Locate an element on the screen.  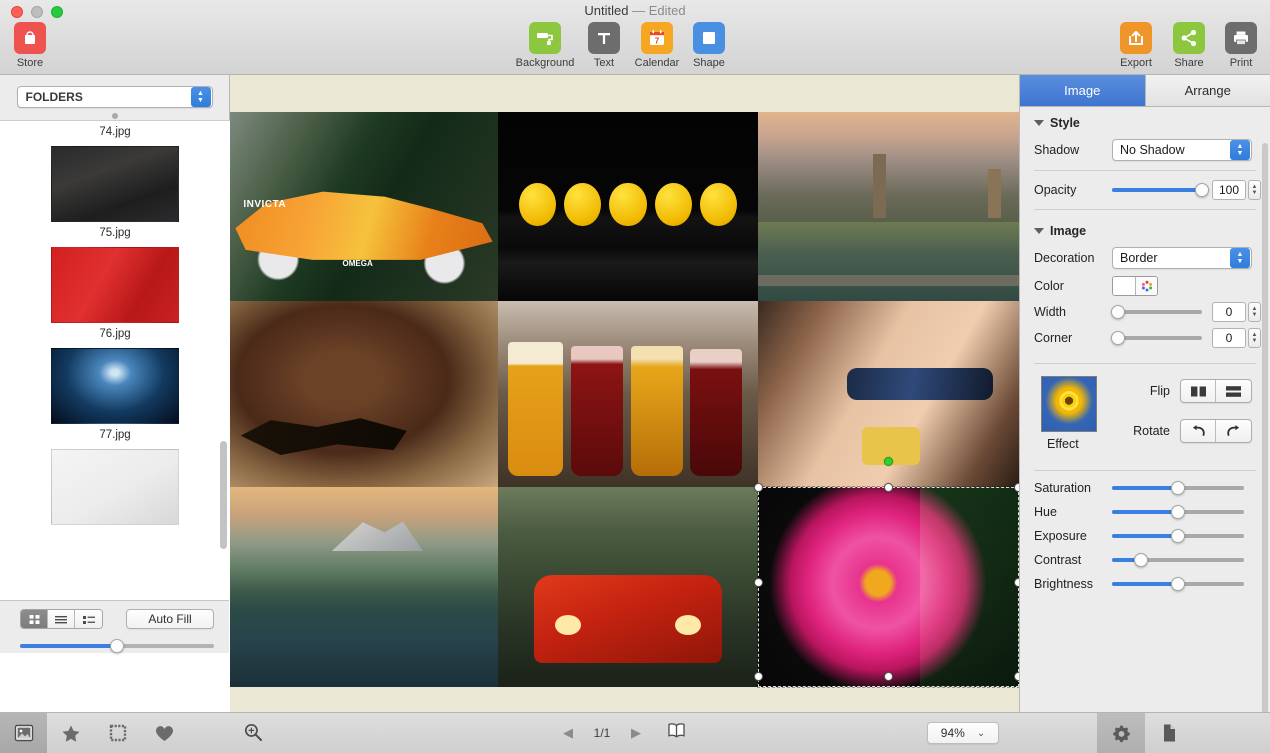
brightness-slider is located at coordinates (1178, 584).